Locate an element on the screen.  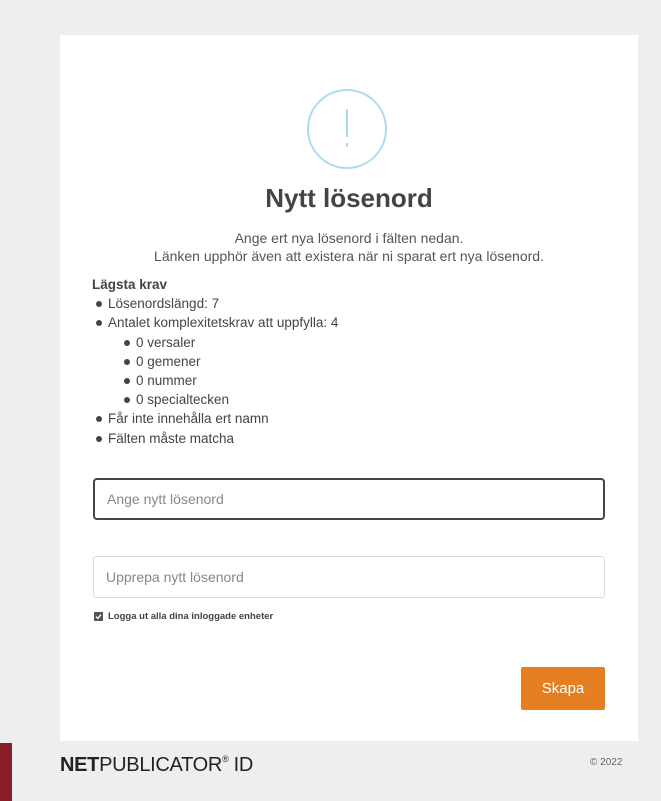
checkmark-icon is located at coordinates (98, 617).